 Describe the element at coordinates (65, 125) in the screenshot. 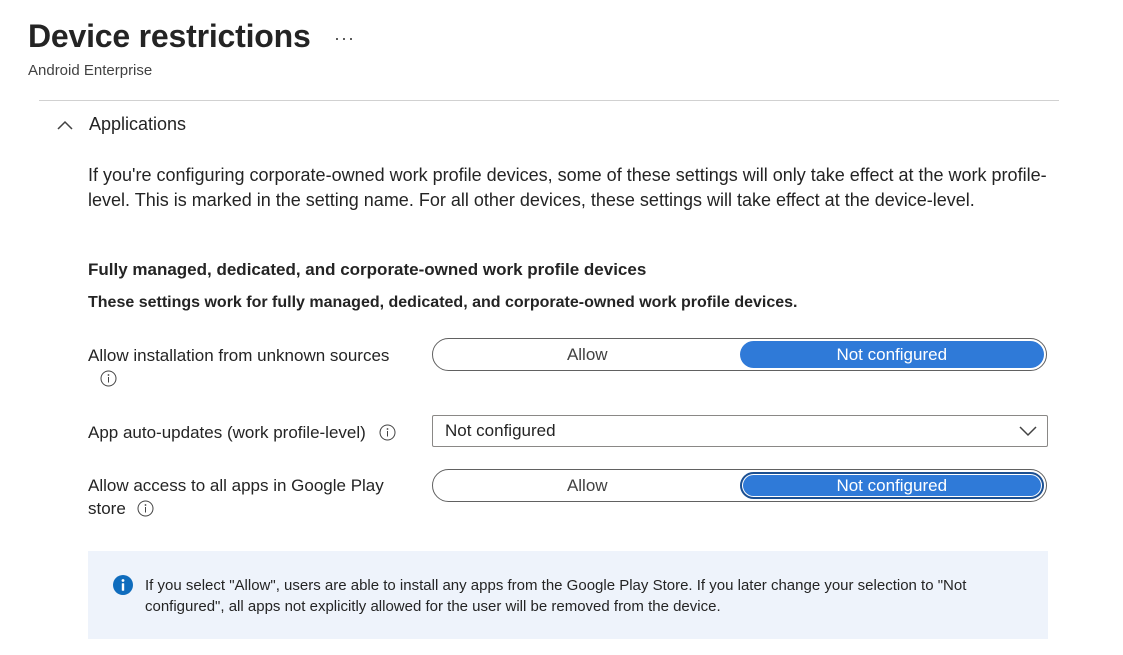

I see `chevron-up-icon` at that location.